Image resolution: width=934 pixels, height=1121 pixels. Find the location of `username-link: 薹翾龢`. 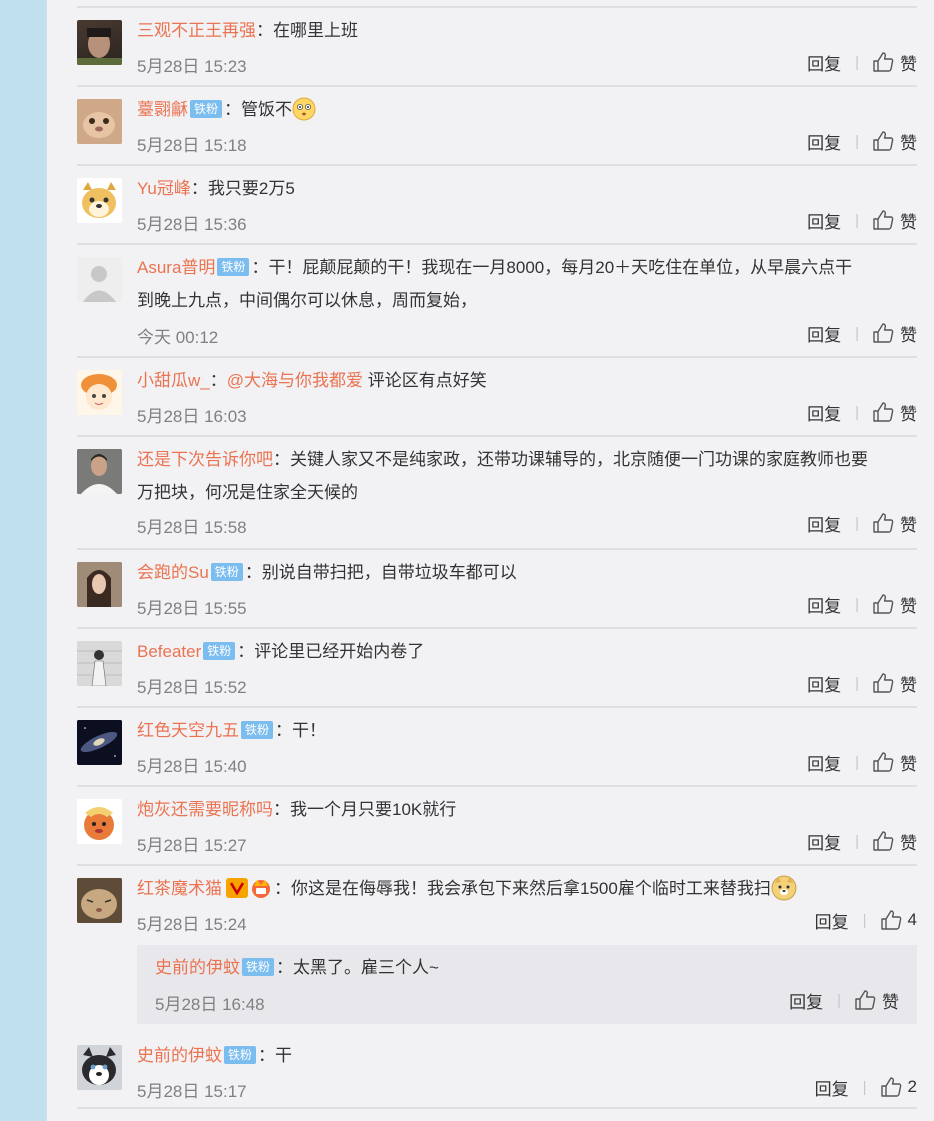

username-link: 薹翾龢 is located at coordinates (162, 109).